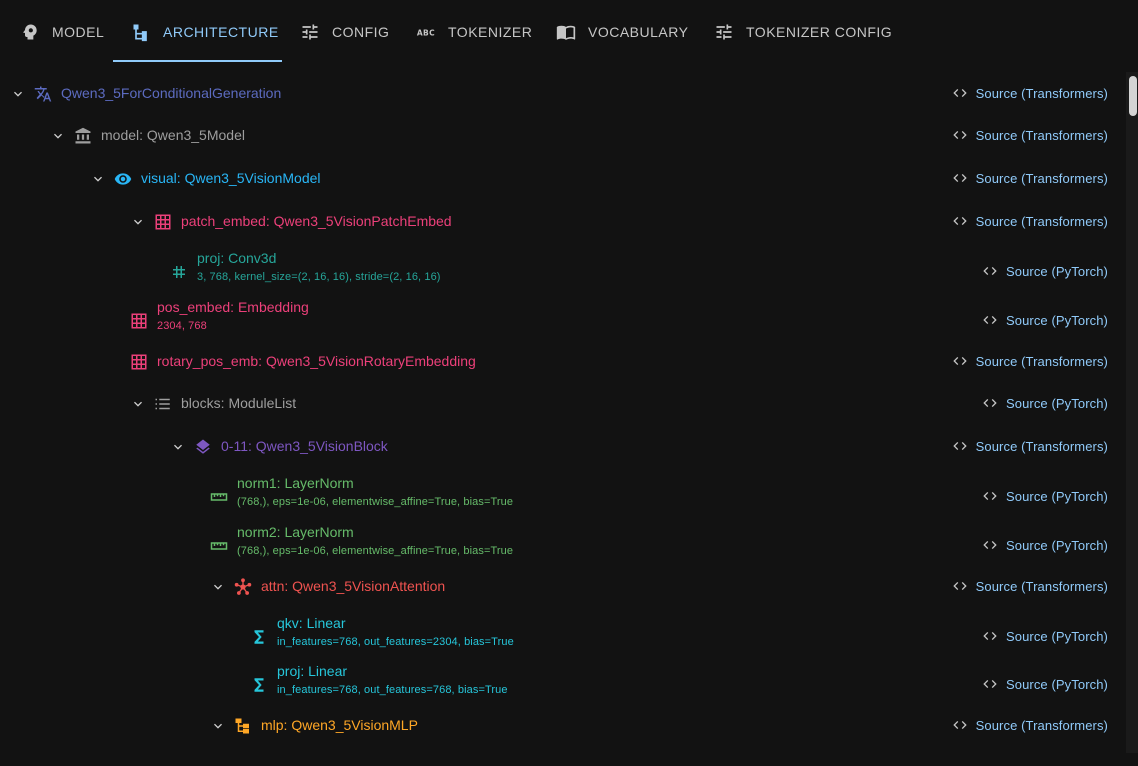 Image resolution: width=1138 pixels, height=766 pixels. I want to click on tab-label: TOKENIZER CONFIG, so click(819, 32).